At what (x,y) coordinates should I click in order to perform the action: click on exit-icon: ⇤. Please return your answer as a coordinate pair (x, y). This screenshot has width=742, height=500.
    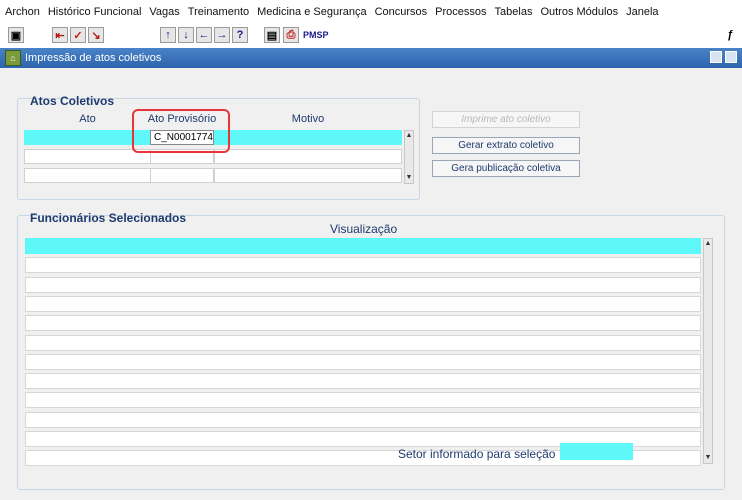
    Looking at the image, I should click on (60, 35).